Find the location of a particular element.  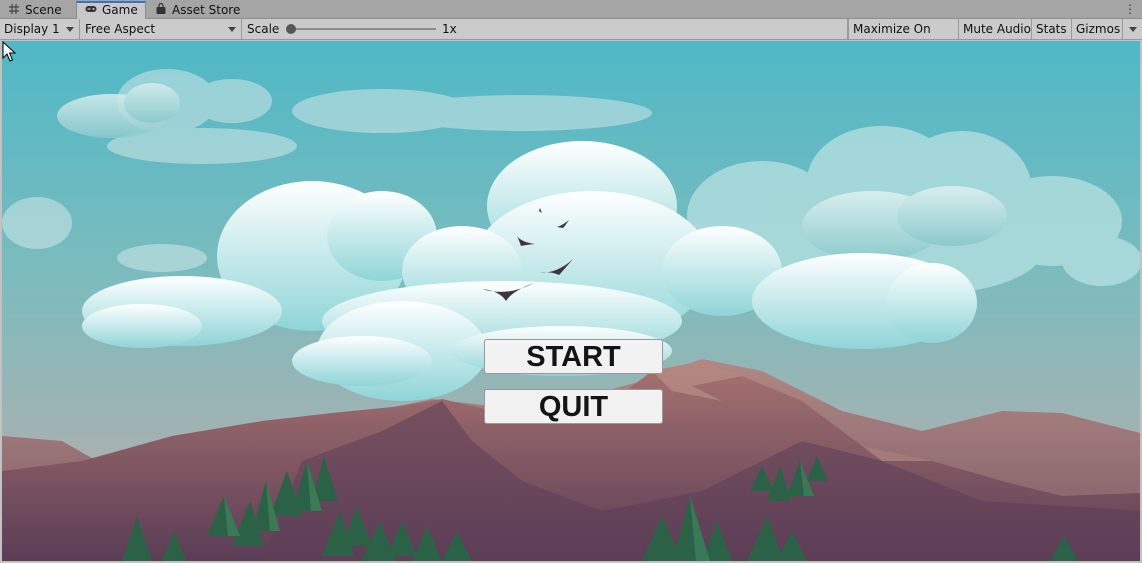

aspect-dropdown: Free Aspect is located at coordinates (161, 29).